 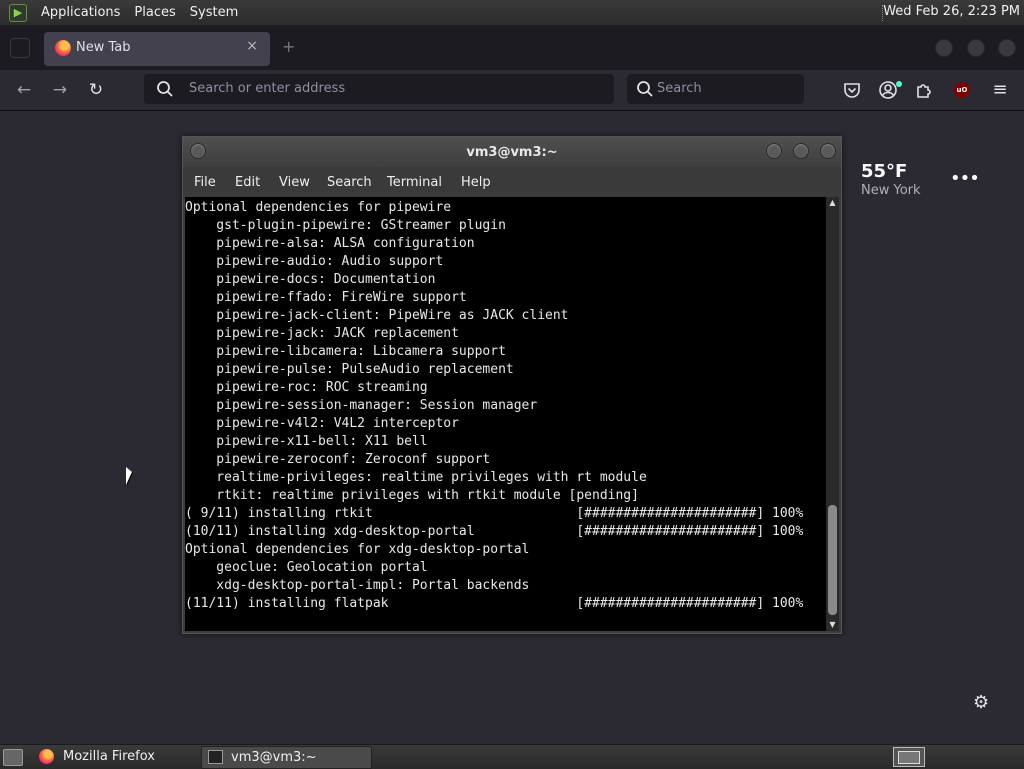 What do you see at coordinates (96, 90) in the screenshot?
I see `reload-button: ↻` at bounding box center [96, 90].